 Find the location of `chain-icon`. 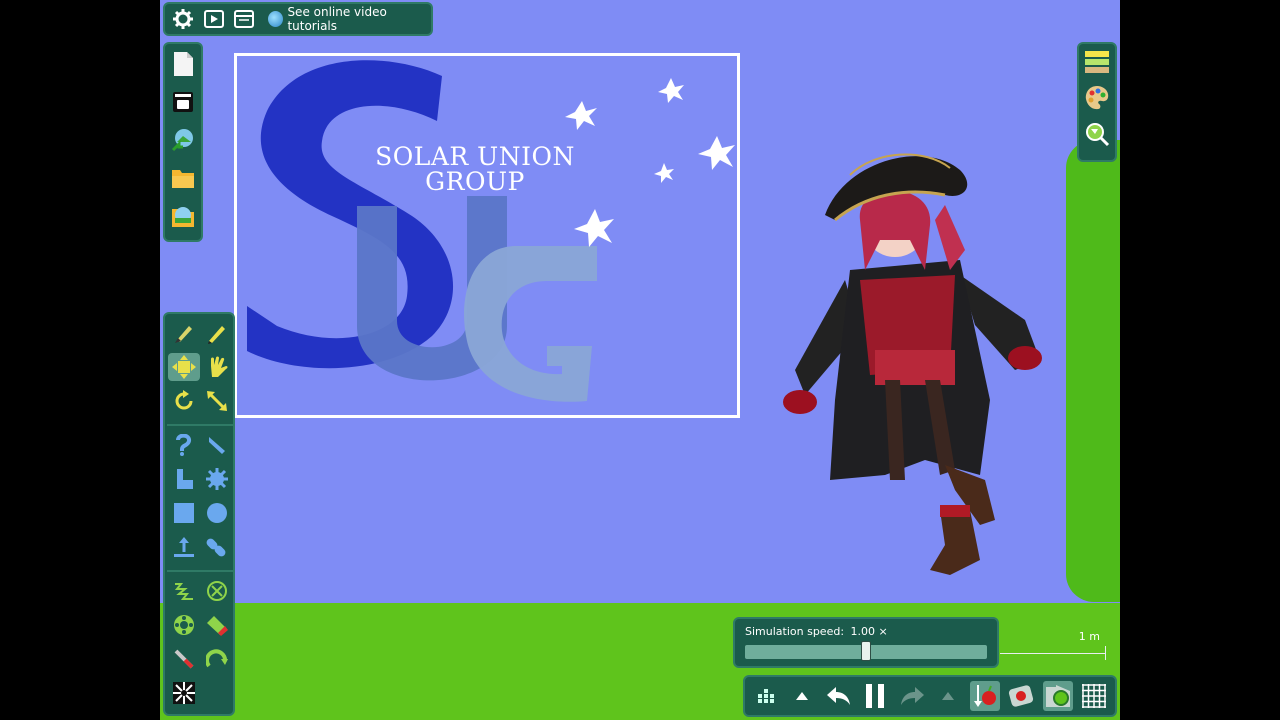

chain-icon is located at coordinates (217, 547).